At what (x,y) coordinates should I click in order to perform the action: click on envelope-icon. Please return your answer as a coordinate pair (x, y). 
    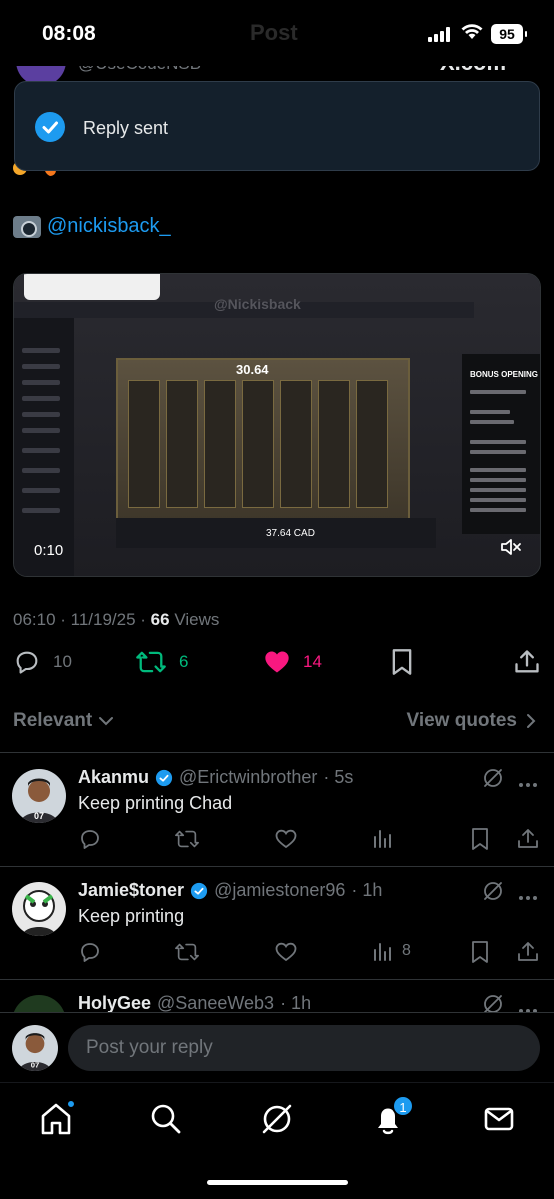
    Looking at the image, I should click on (499, 1119).